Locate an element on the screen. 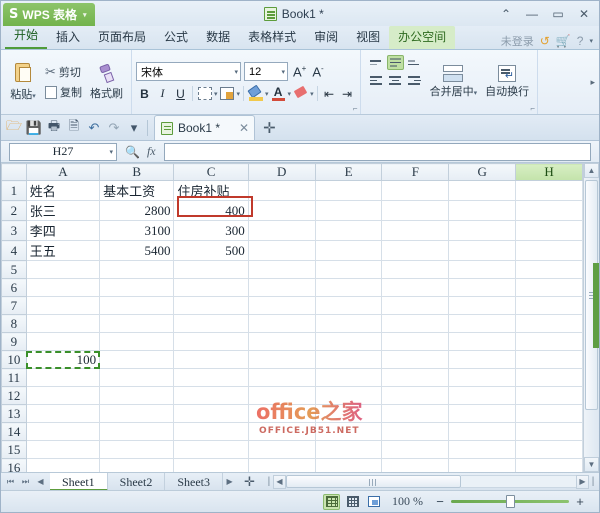  cell-b12 is located at coordinates (137, 395).